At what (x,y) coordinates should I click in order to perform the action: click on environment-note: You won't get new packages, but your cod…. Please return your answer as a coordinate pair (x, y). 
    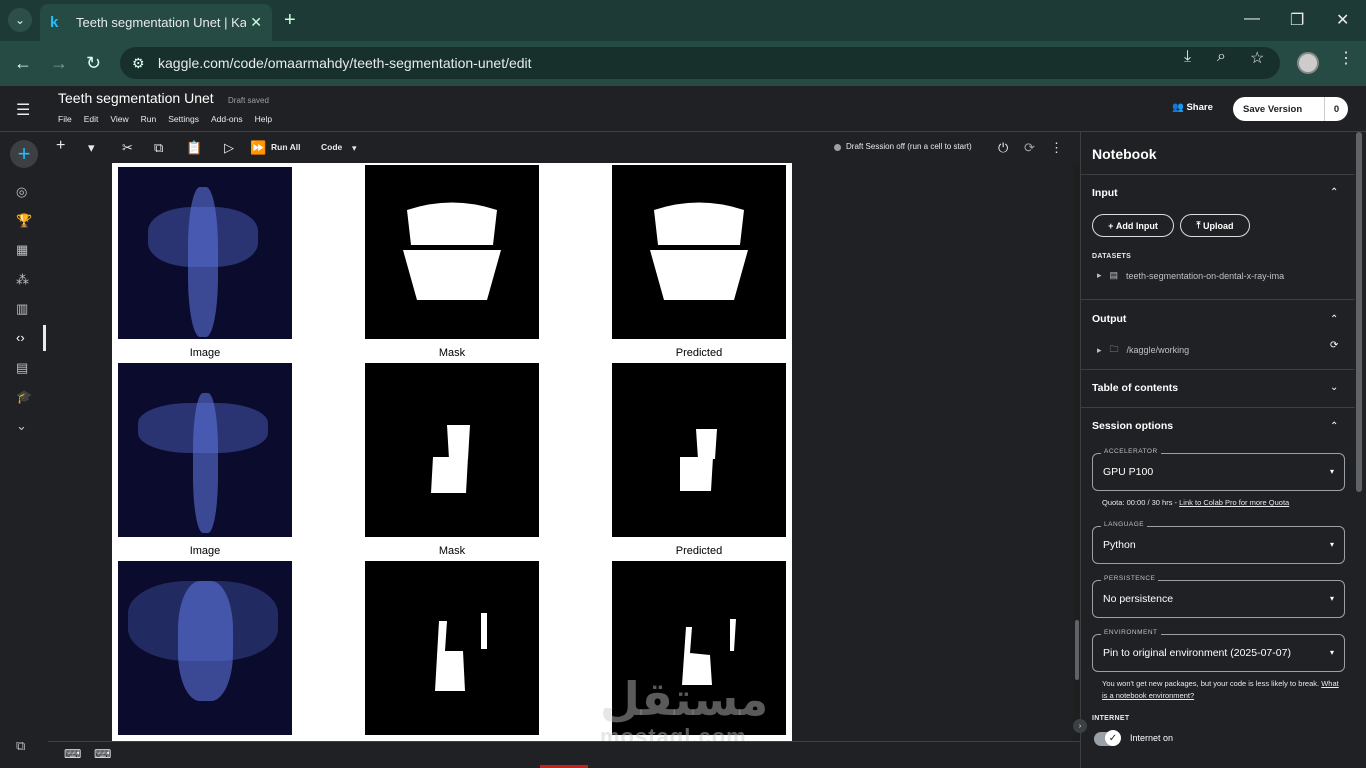
    Looking at the image, I should click on (1222, 690).